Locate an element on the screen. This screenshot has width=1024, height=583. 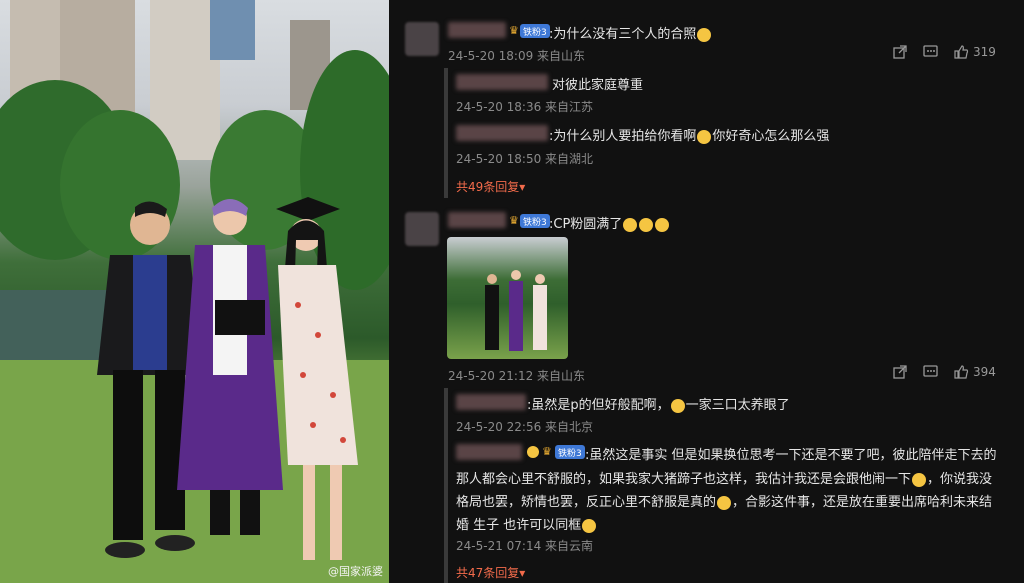
reply-text-part2: 你好奇心怎么那么强 is located at coordinates (771, 136).